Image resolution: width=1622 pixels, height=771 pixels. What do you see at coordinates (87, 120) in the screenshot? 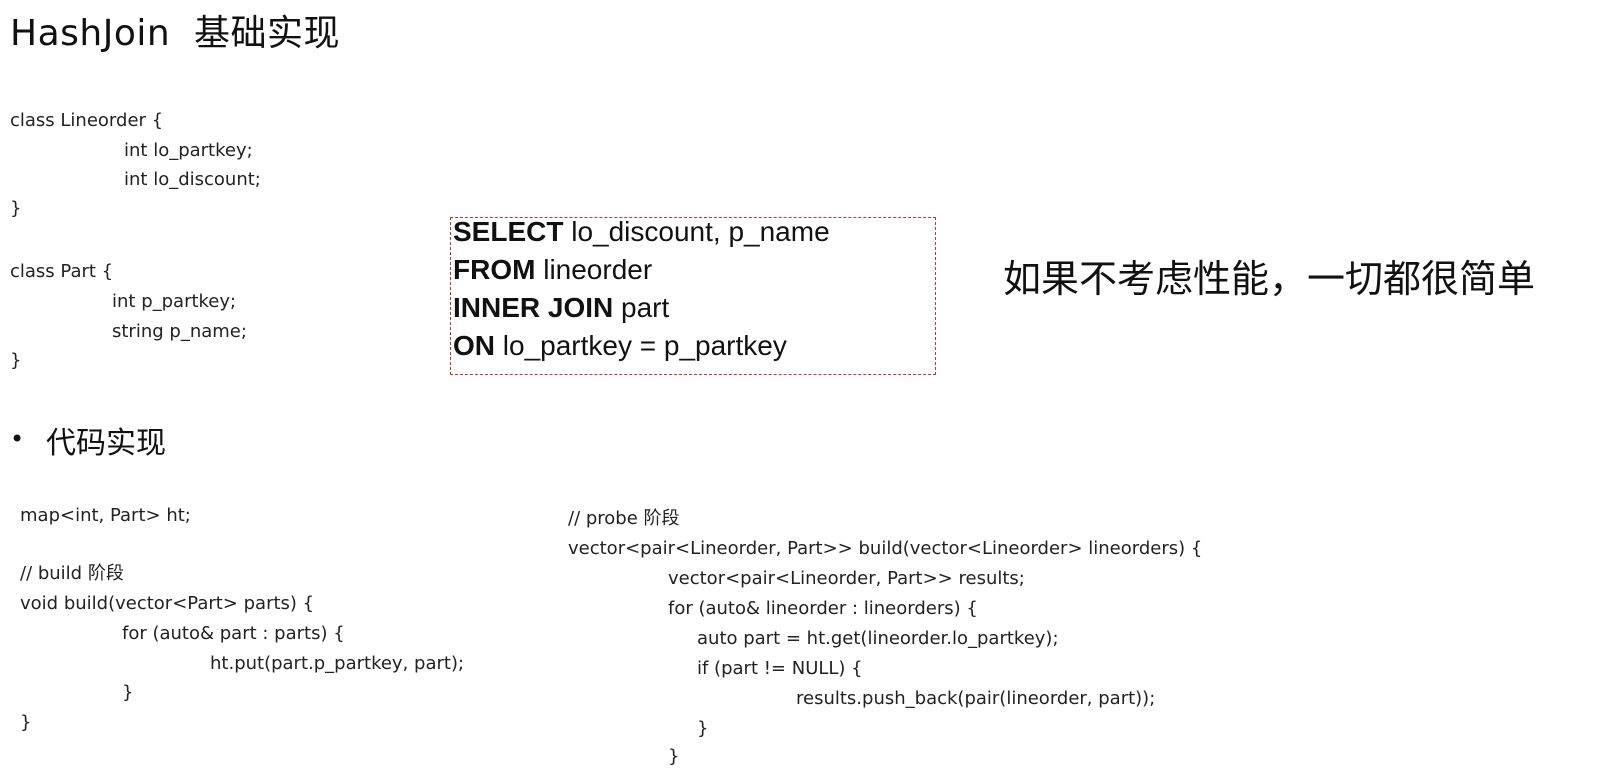
I see `code-line: class Lineorder {` at bounding box center [87, 120].